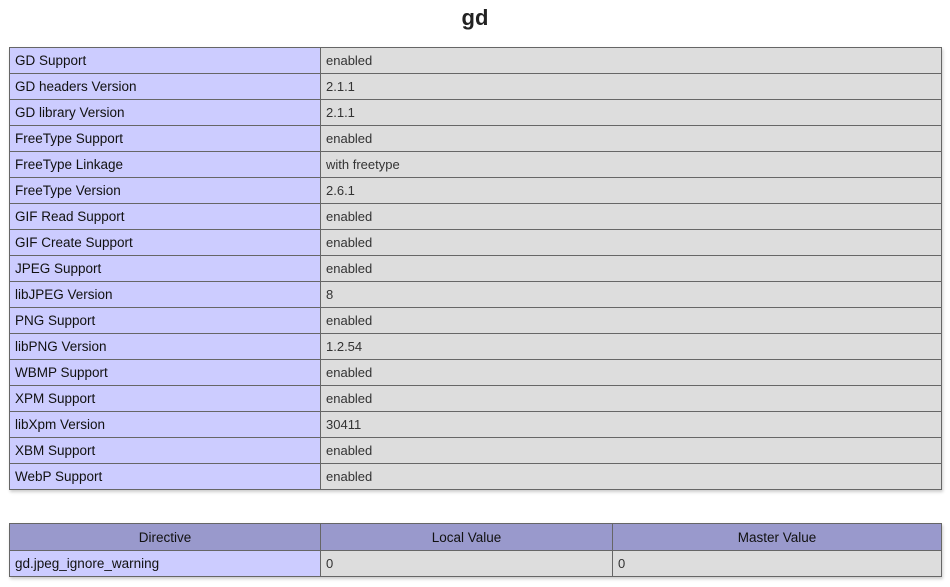 This screenshot has height=587, width=950. I want to click on section-title: gd, so click(475, 17).